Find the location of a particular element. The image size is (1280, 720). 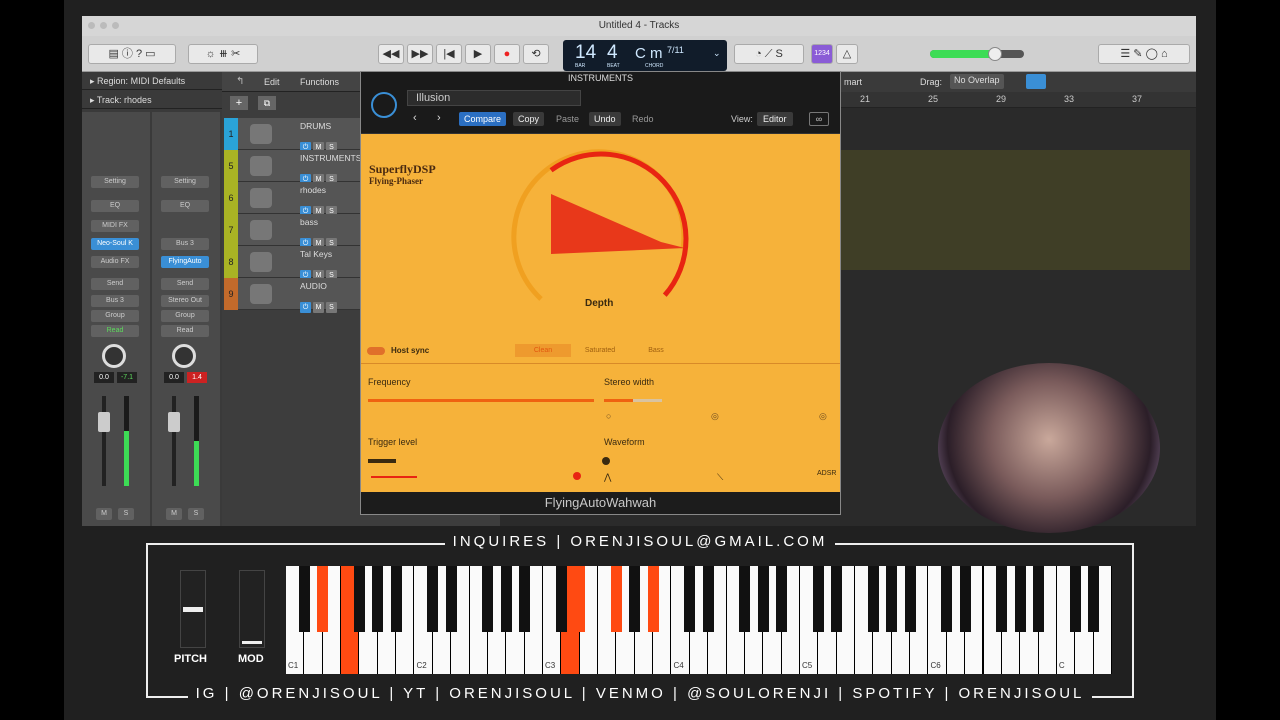

add-track-button: + is located at coordinates (239, 103).